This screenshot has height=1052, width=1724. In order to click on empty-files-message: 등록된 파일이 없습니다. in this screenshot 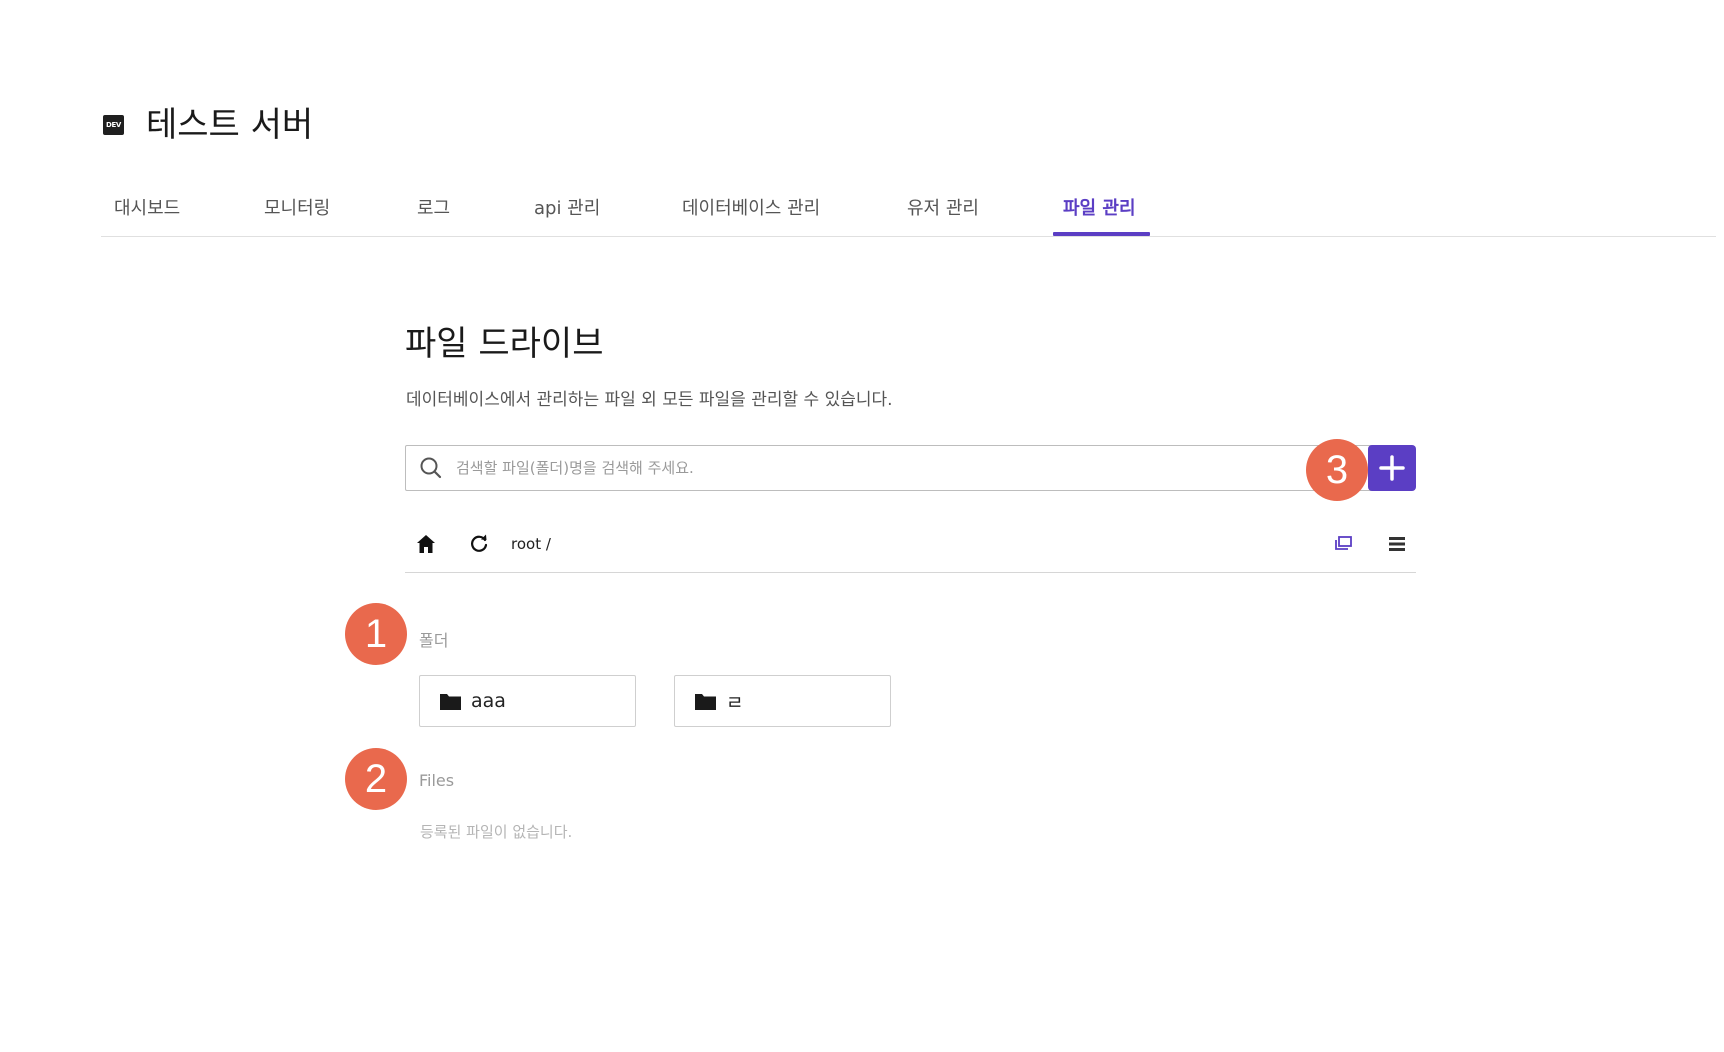, I will do `click(496, 832)`.